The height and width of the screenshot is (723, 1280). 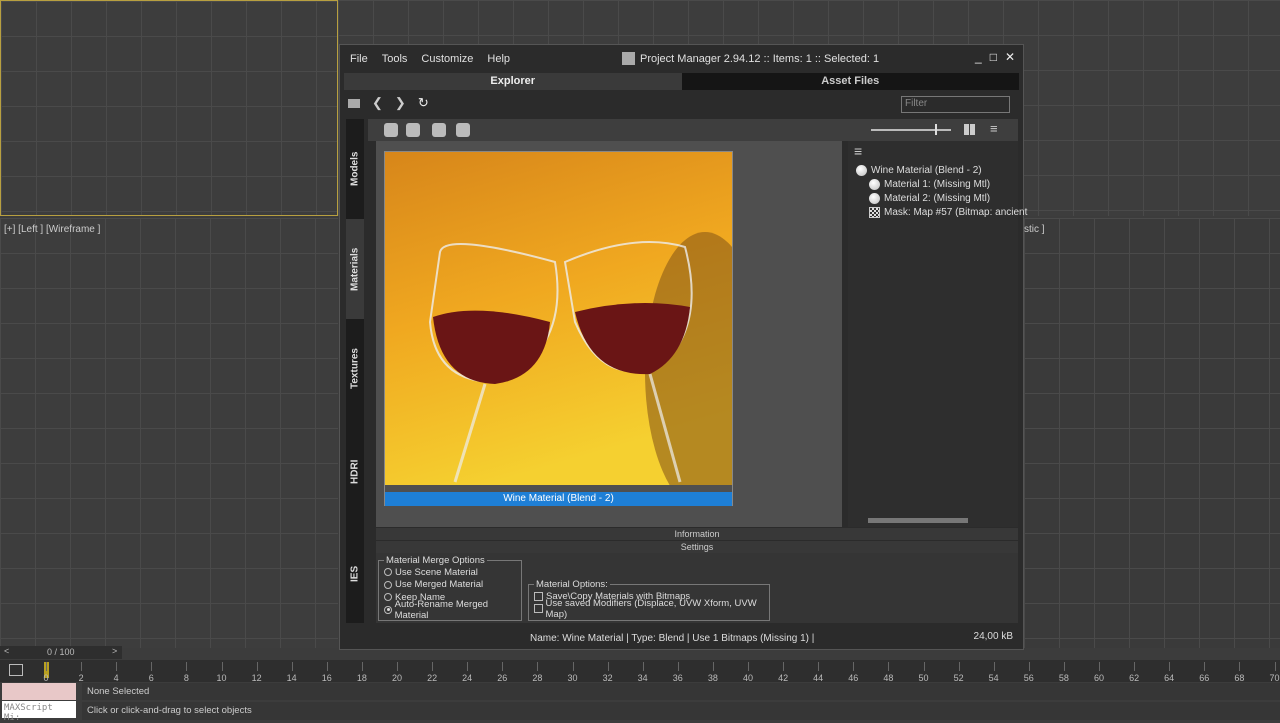 I want to click on settings-panel-header: Settings, so click(x=697, y=547).